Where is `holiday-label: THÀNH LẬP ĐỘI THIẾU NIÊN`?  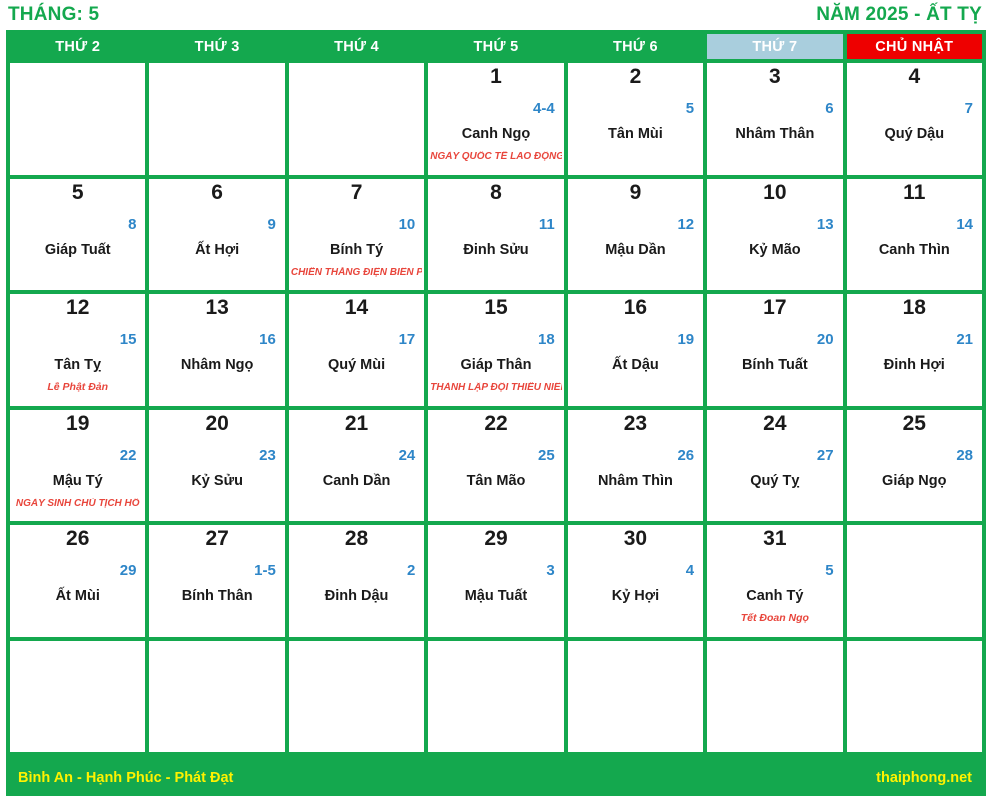
holiday-label: THÀNH LẬP ĐỘI THIẾU NIÊN is located at coordinates (496, 387).